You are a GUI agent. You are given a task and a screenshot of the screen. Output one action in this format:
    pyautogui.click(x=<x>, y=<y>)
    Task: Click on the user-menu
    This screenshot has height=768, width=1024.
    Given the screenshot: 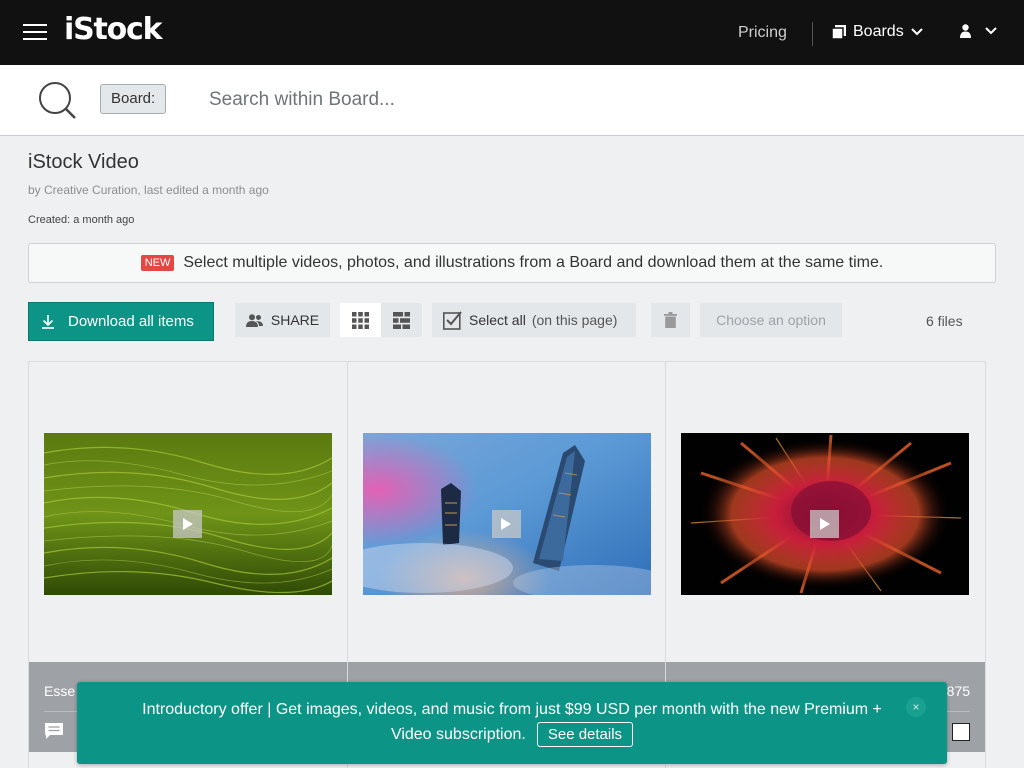 What is the action you would take?
    pyautogui.click(x=978, y=31)
    